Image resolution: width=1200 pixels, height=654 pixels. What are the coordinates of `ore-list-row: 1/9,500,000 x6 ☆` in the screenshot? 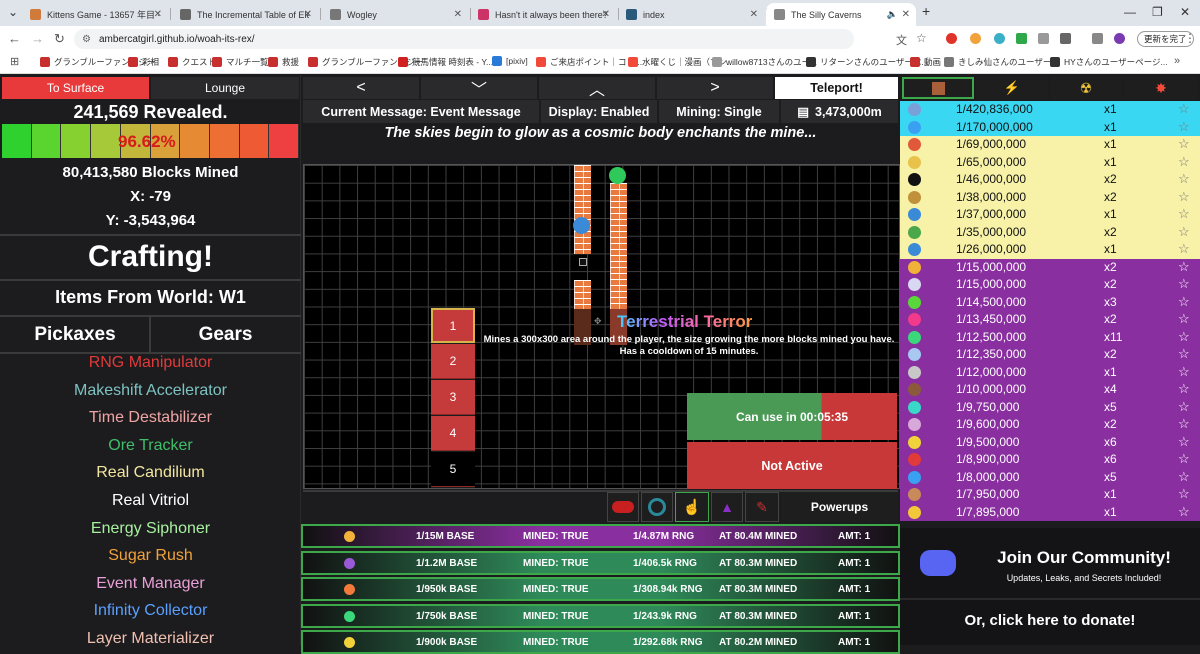 It's located at (1050, 442).